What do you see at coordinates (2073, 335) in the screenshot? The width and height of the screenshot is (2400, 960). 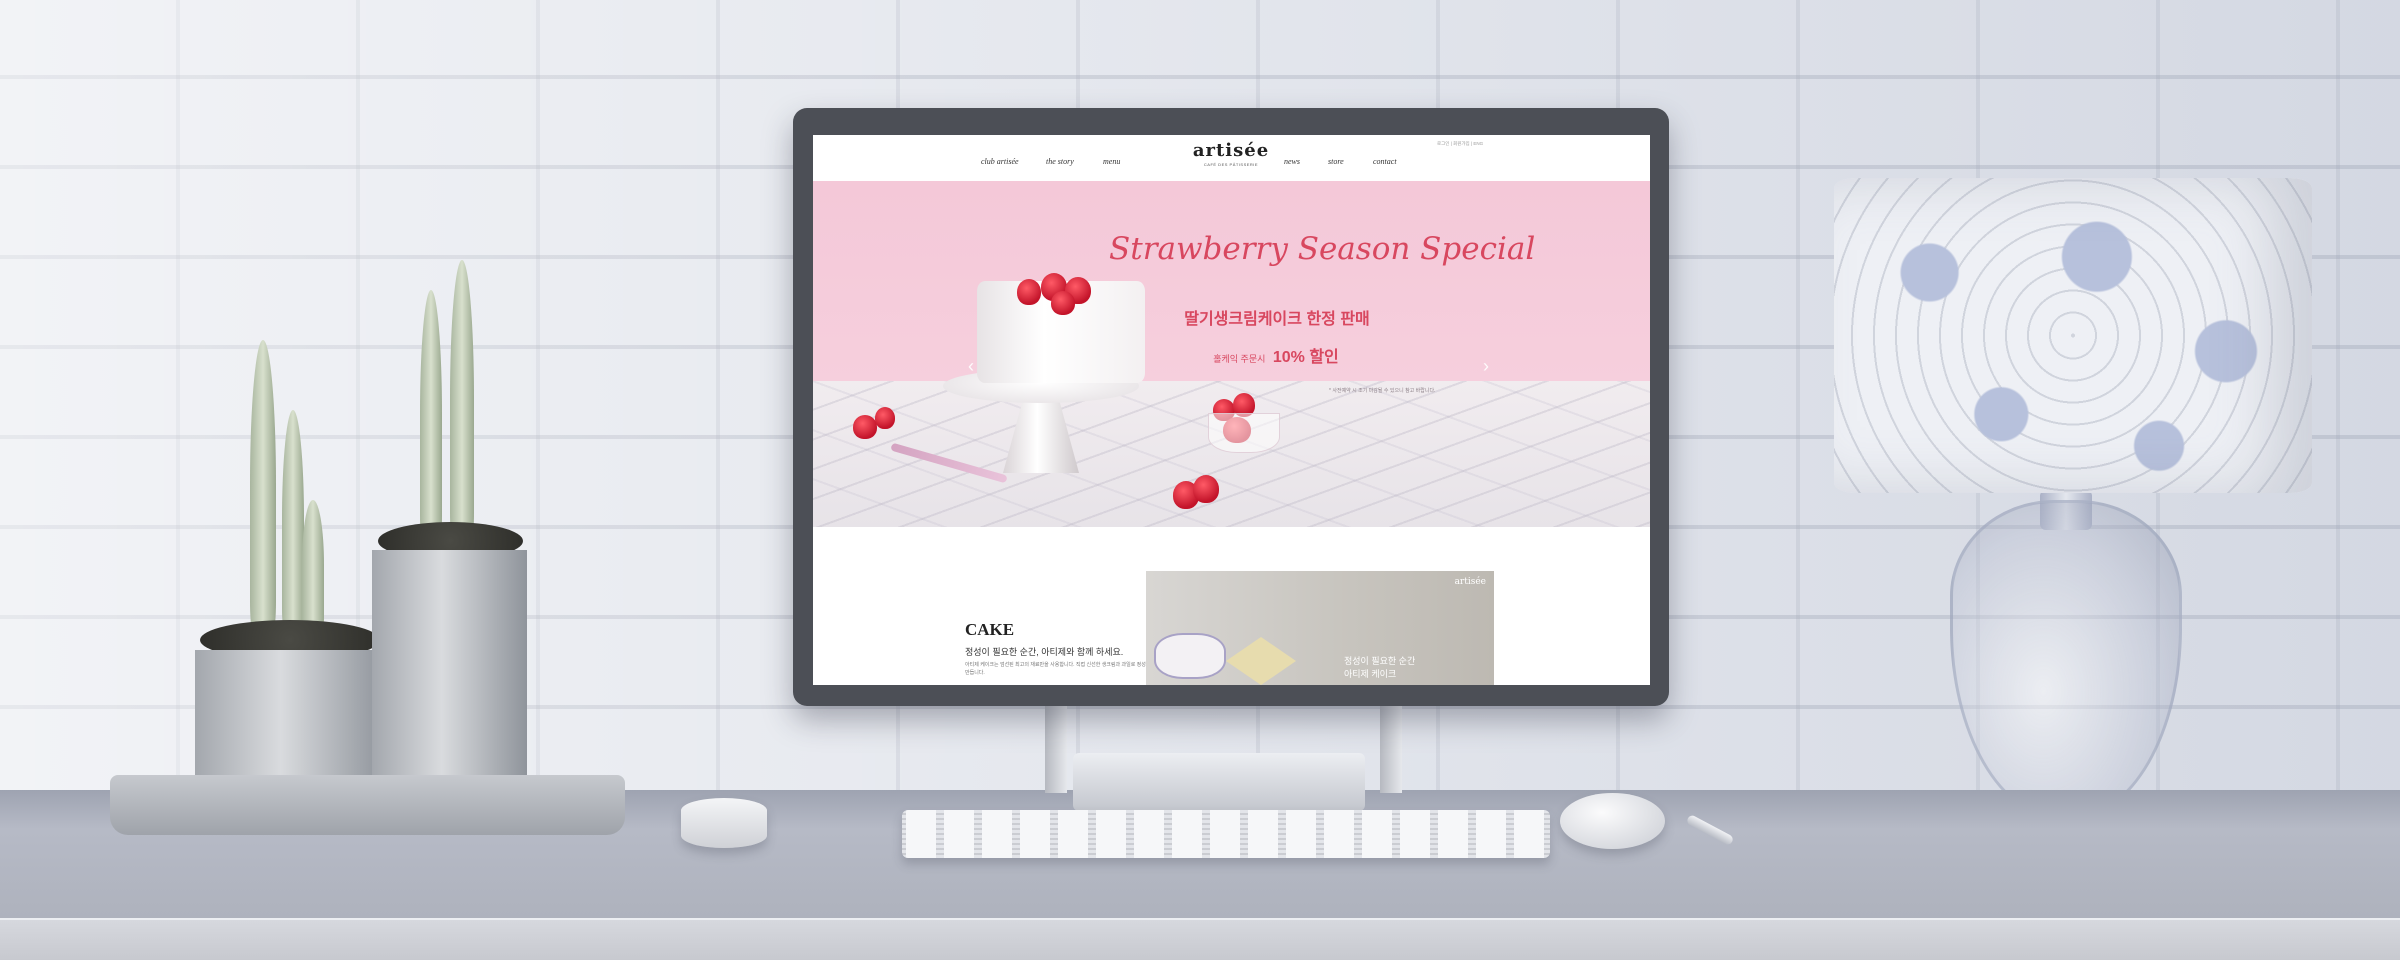 I see `lamp-shade` at bounding box center [2073, 335].